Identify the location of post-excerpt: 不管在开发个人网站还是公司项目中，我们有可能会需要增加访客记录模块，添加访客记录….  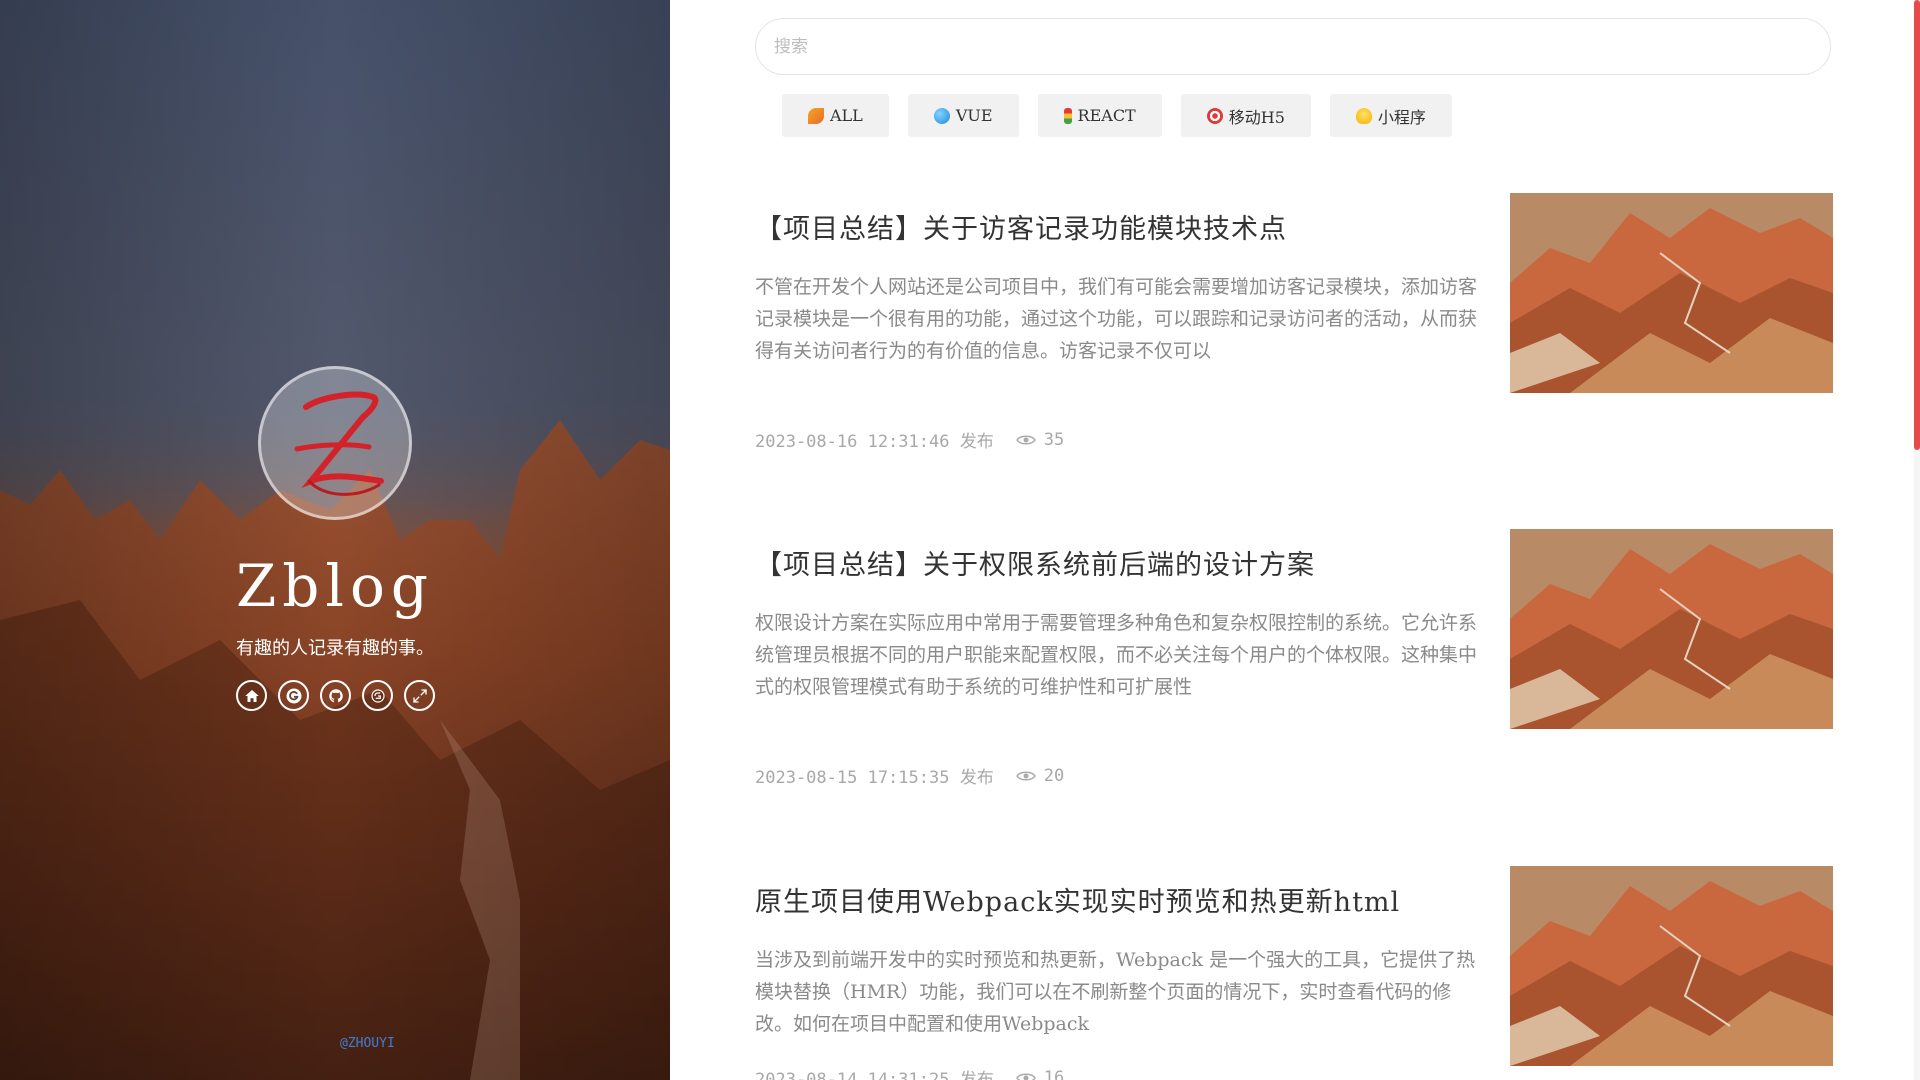
(1116, 319).